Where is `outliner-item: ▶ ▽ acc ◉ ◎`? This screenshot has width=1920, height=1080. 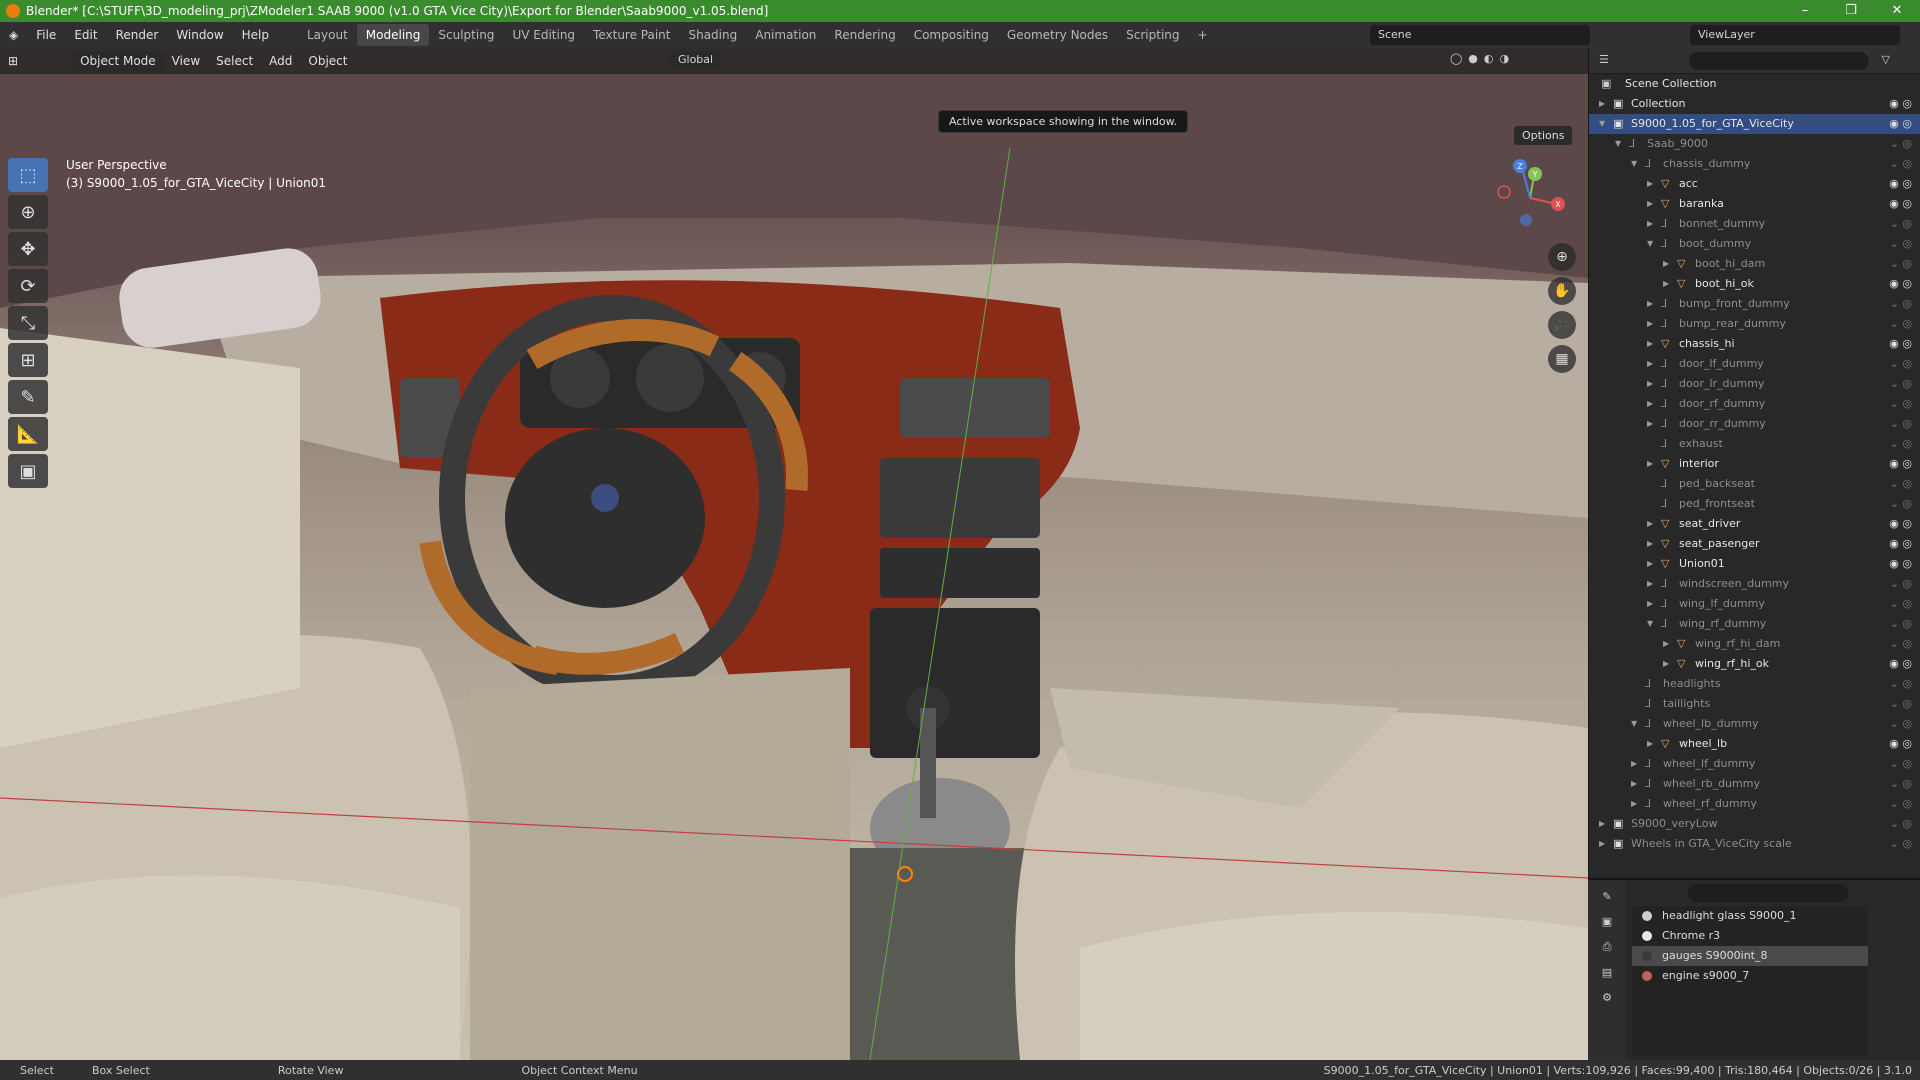
outliner-item: ▶ ▽ acc ◉ ◎ is located at coordinates (1754, 184).